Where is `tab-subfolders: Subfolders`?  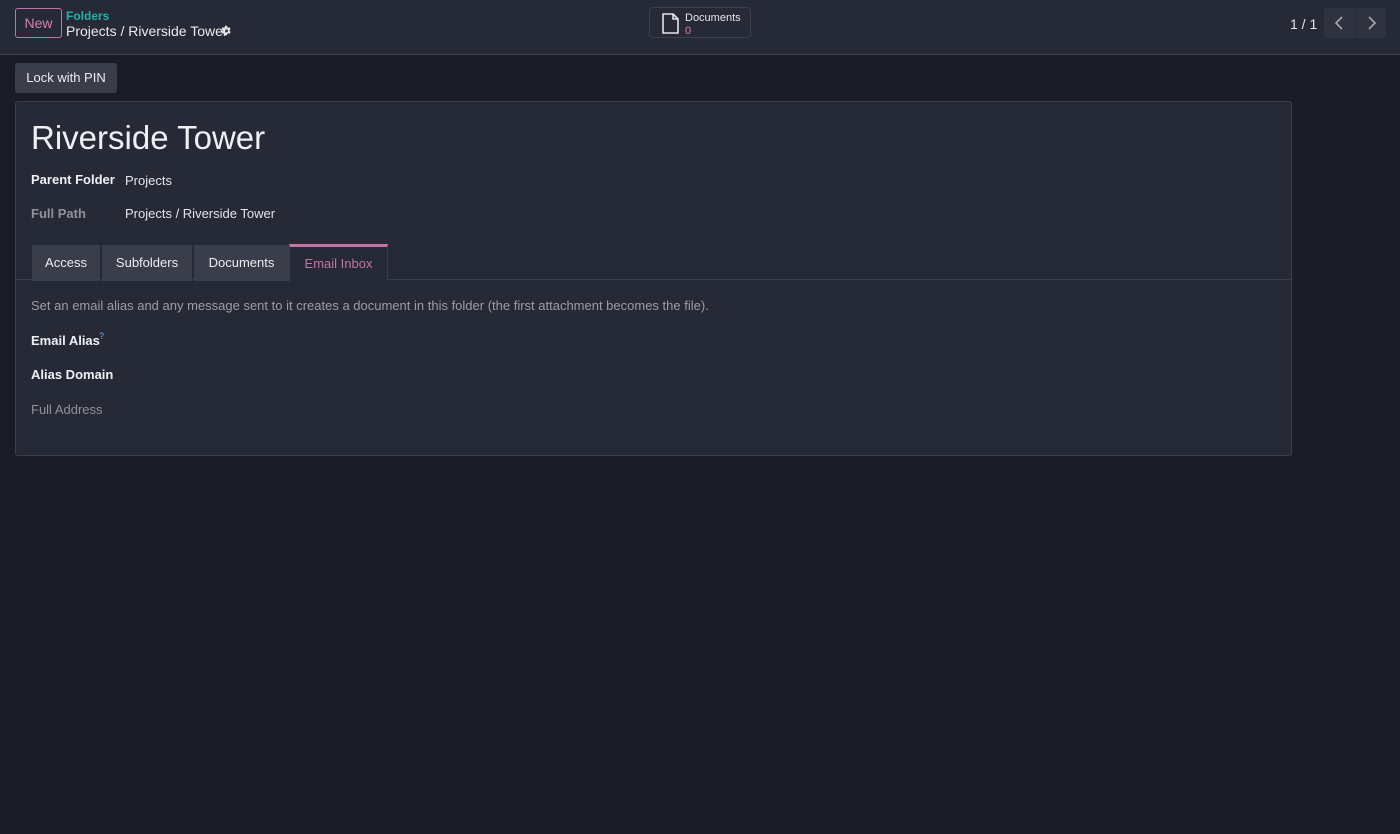 tab-subfolders: Subfolders is located at coordinates (147, 263).